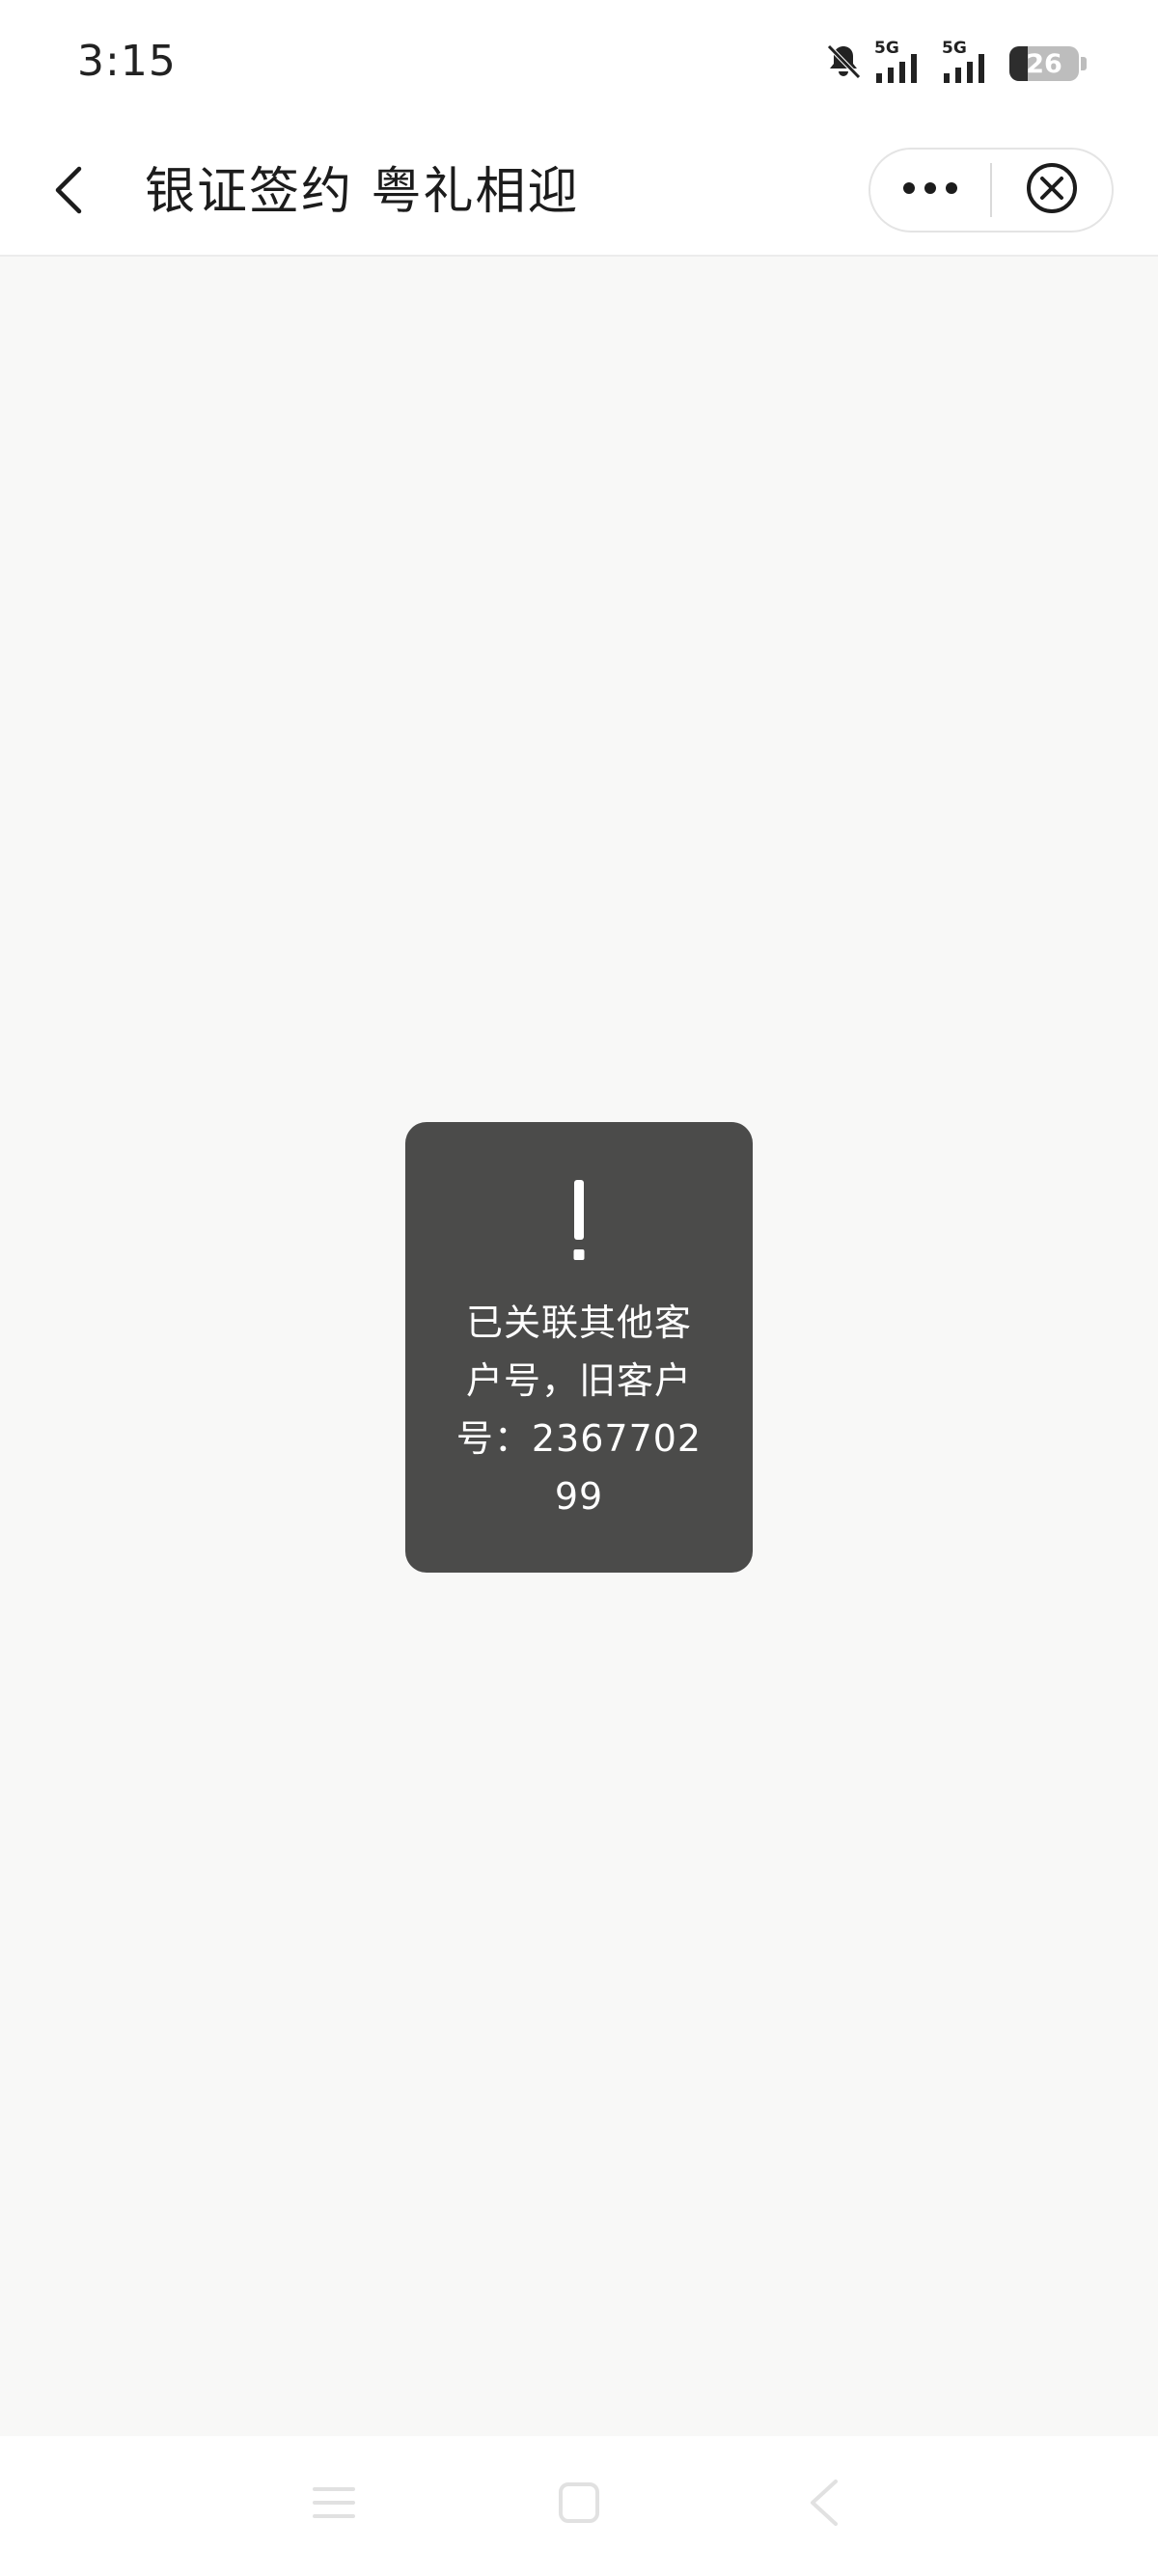 The image size is (1158, 2576). What do you see at coordinates (971, 62) in the screenshot?
I see `signal-icon-sim2: 5G` at bounding box center [971, 62].